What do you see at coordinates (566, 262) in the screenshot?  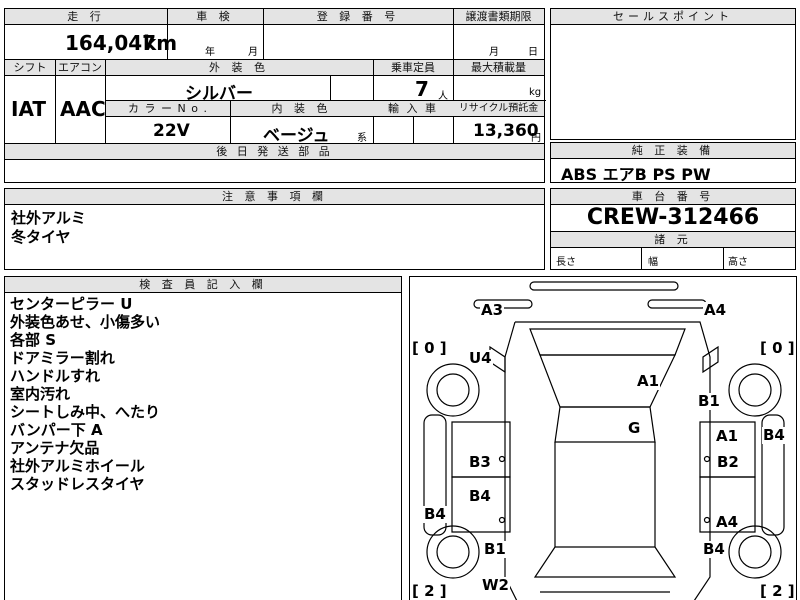 I see `length-label: 長さ` at bounding box center [566, 262].